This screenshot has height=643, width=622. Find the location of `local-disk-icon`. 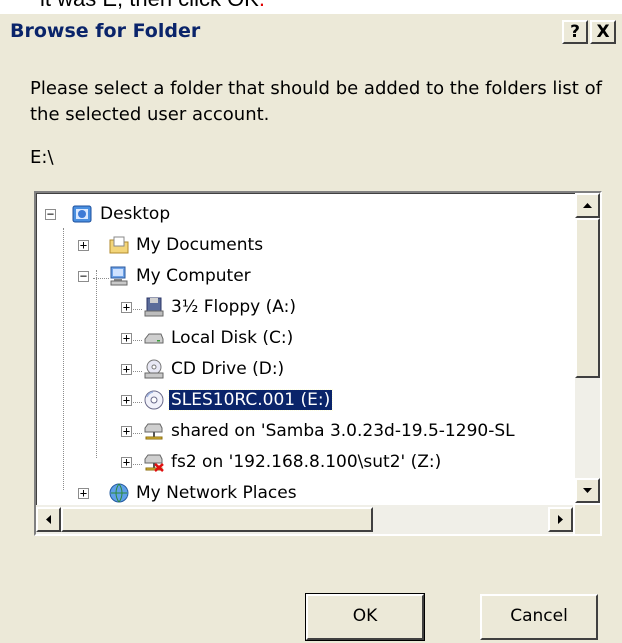

local-disk-icon is located at coordinates (154, 338).